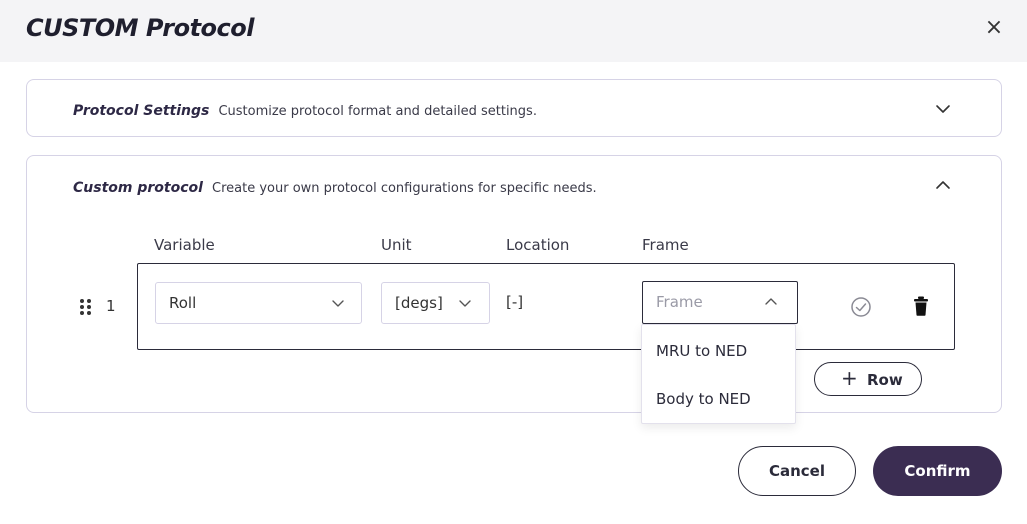  I want to click on frame-select-placeholder: Frame, so click(679, 302).